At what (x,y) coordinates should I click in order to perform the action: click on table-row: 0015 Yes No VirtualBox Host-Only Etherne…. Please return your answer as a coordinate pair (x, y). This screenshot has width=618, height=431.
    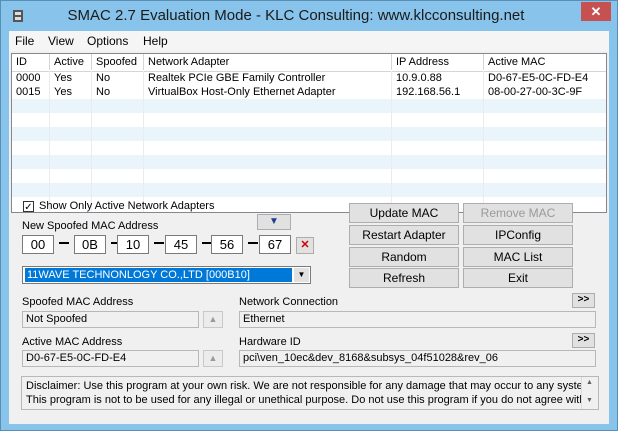
    Looking at the image, I should click on (309, 92).